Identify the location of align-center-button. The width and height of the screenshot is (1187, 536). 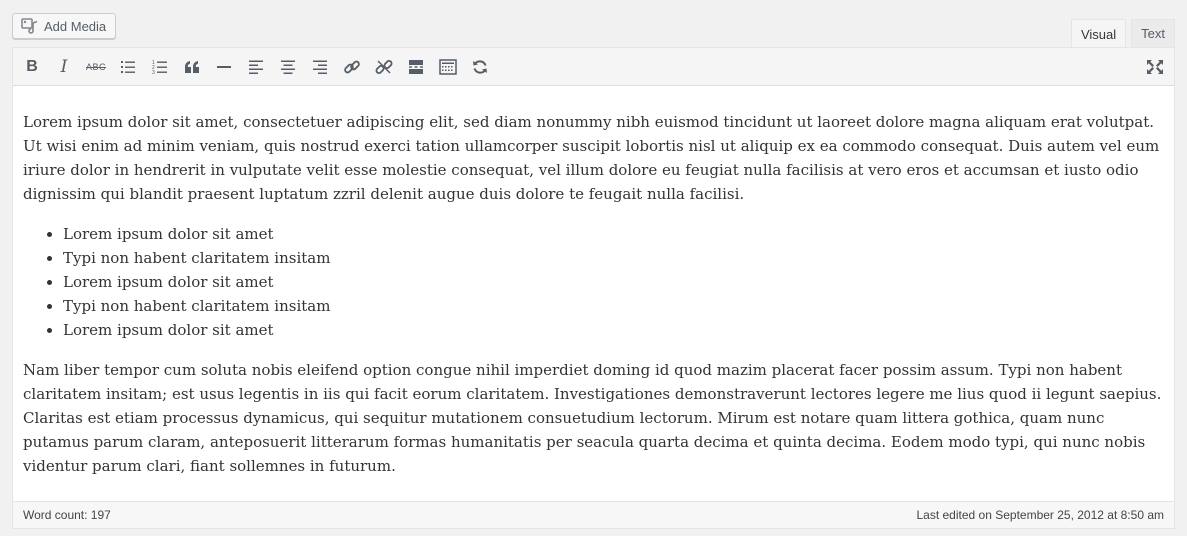
(288, 67).